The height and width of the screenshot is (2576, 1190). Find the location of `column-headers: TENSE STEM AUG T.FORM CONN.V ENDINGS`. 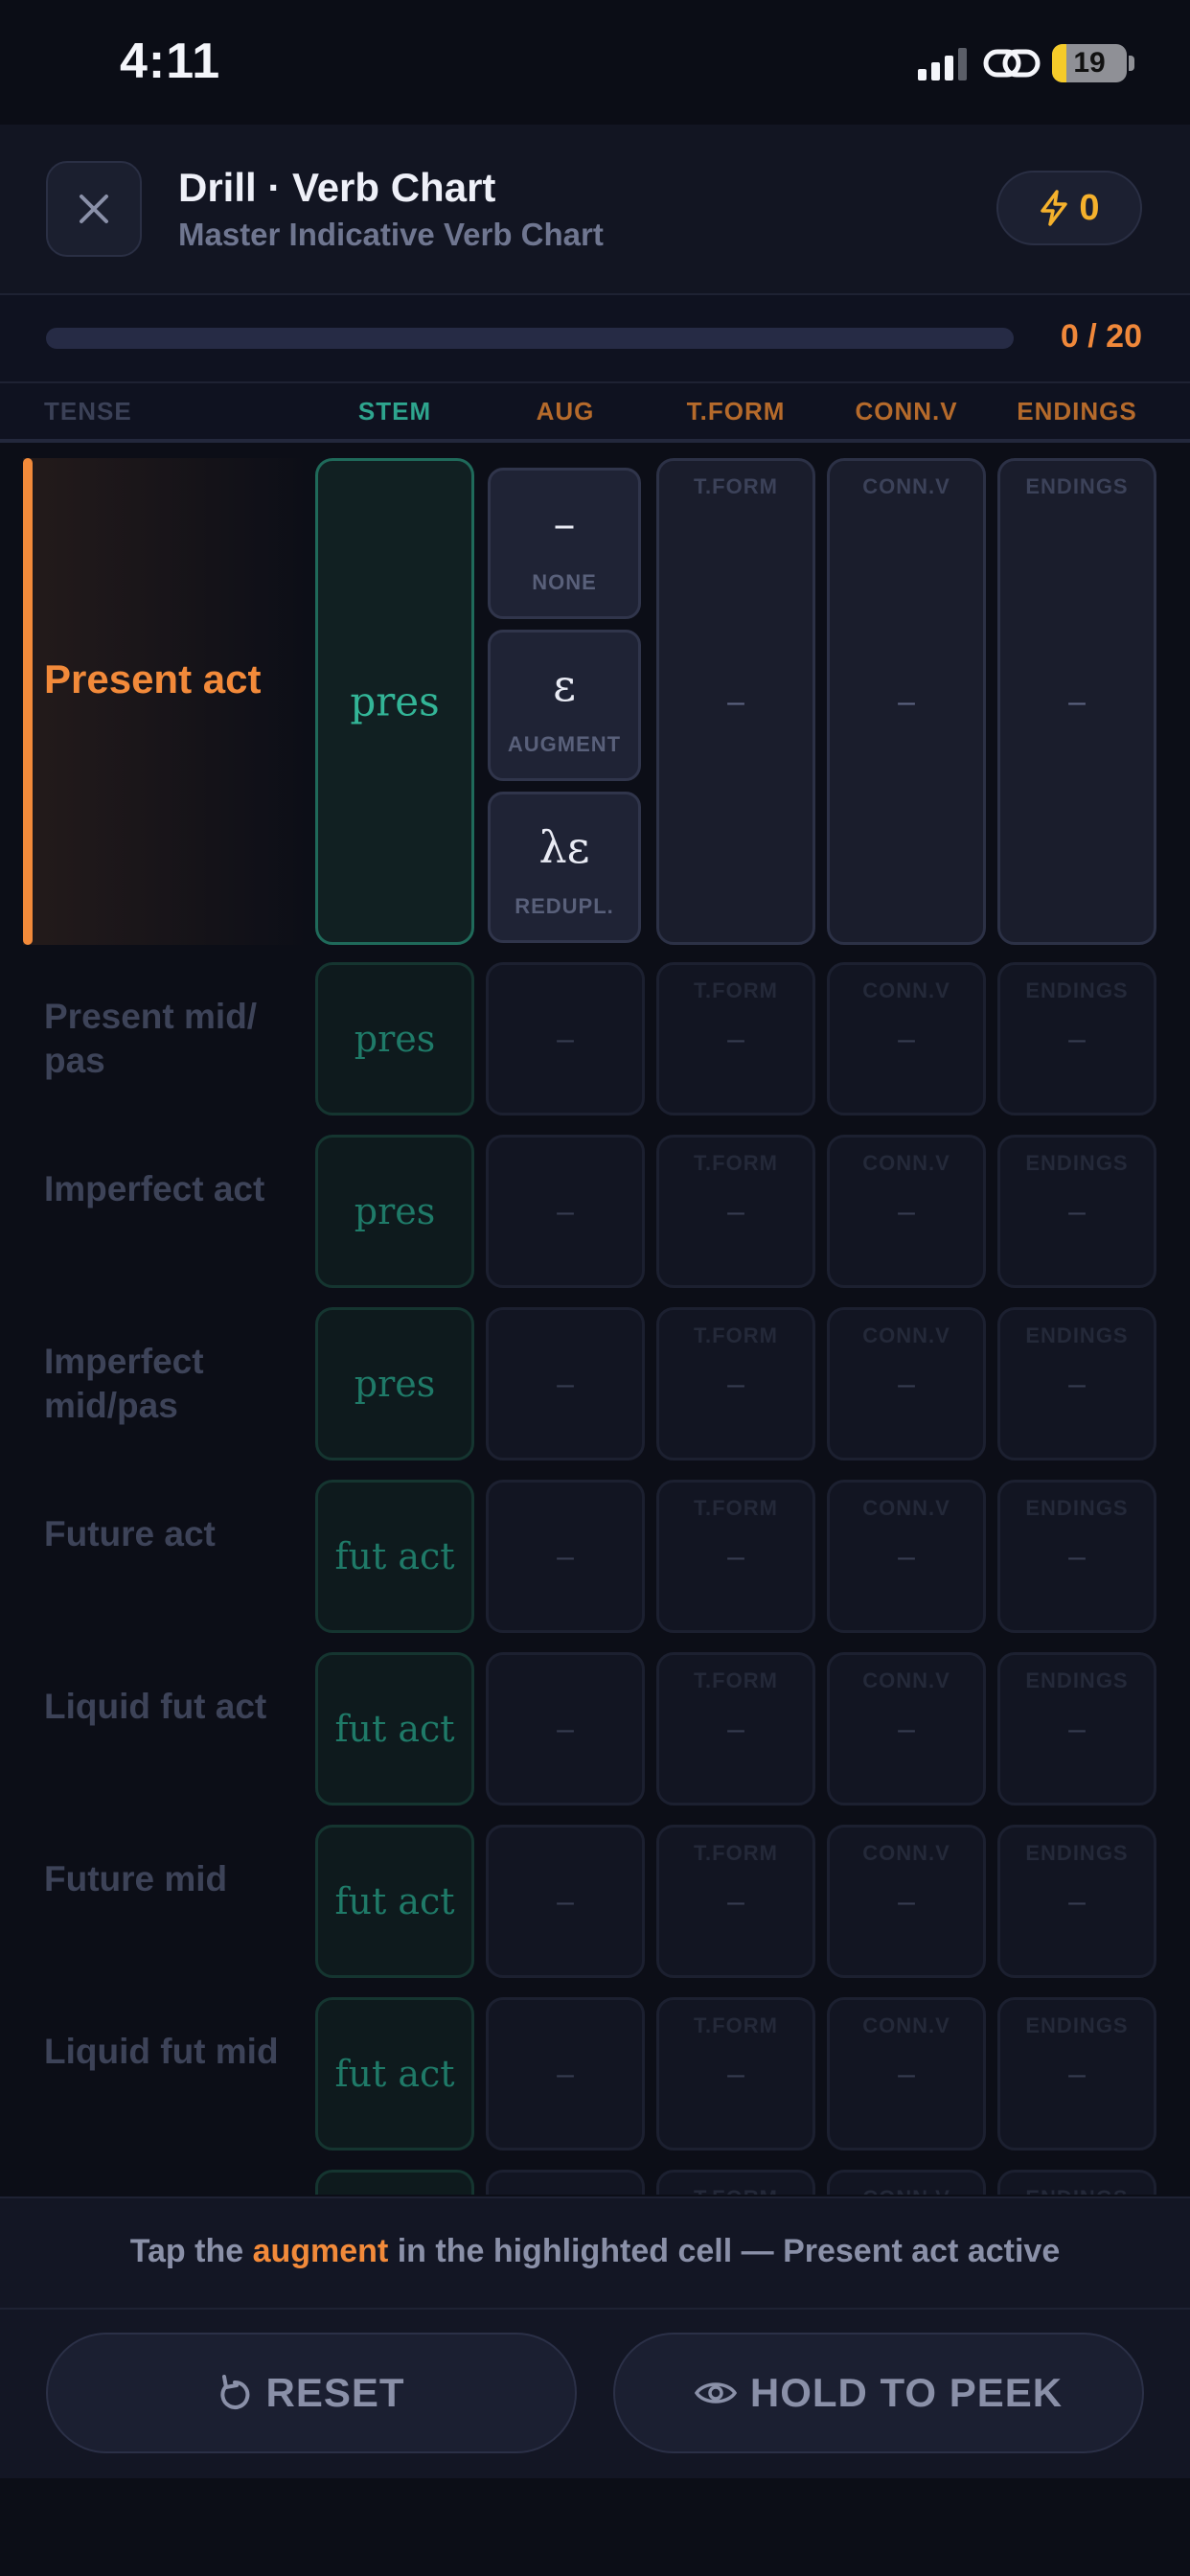

column-headers: TENSE STEM AUG T.FORM CONN.V ENDINGS is located at coordinates (595, 413).